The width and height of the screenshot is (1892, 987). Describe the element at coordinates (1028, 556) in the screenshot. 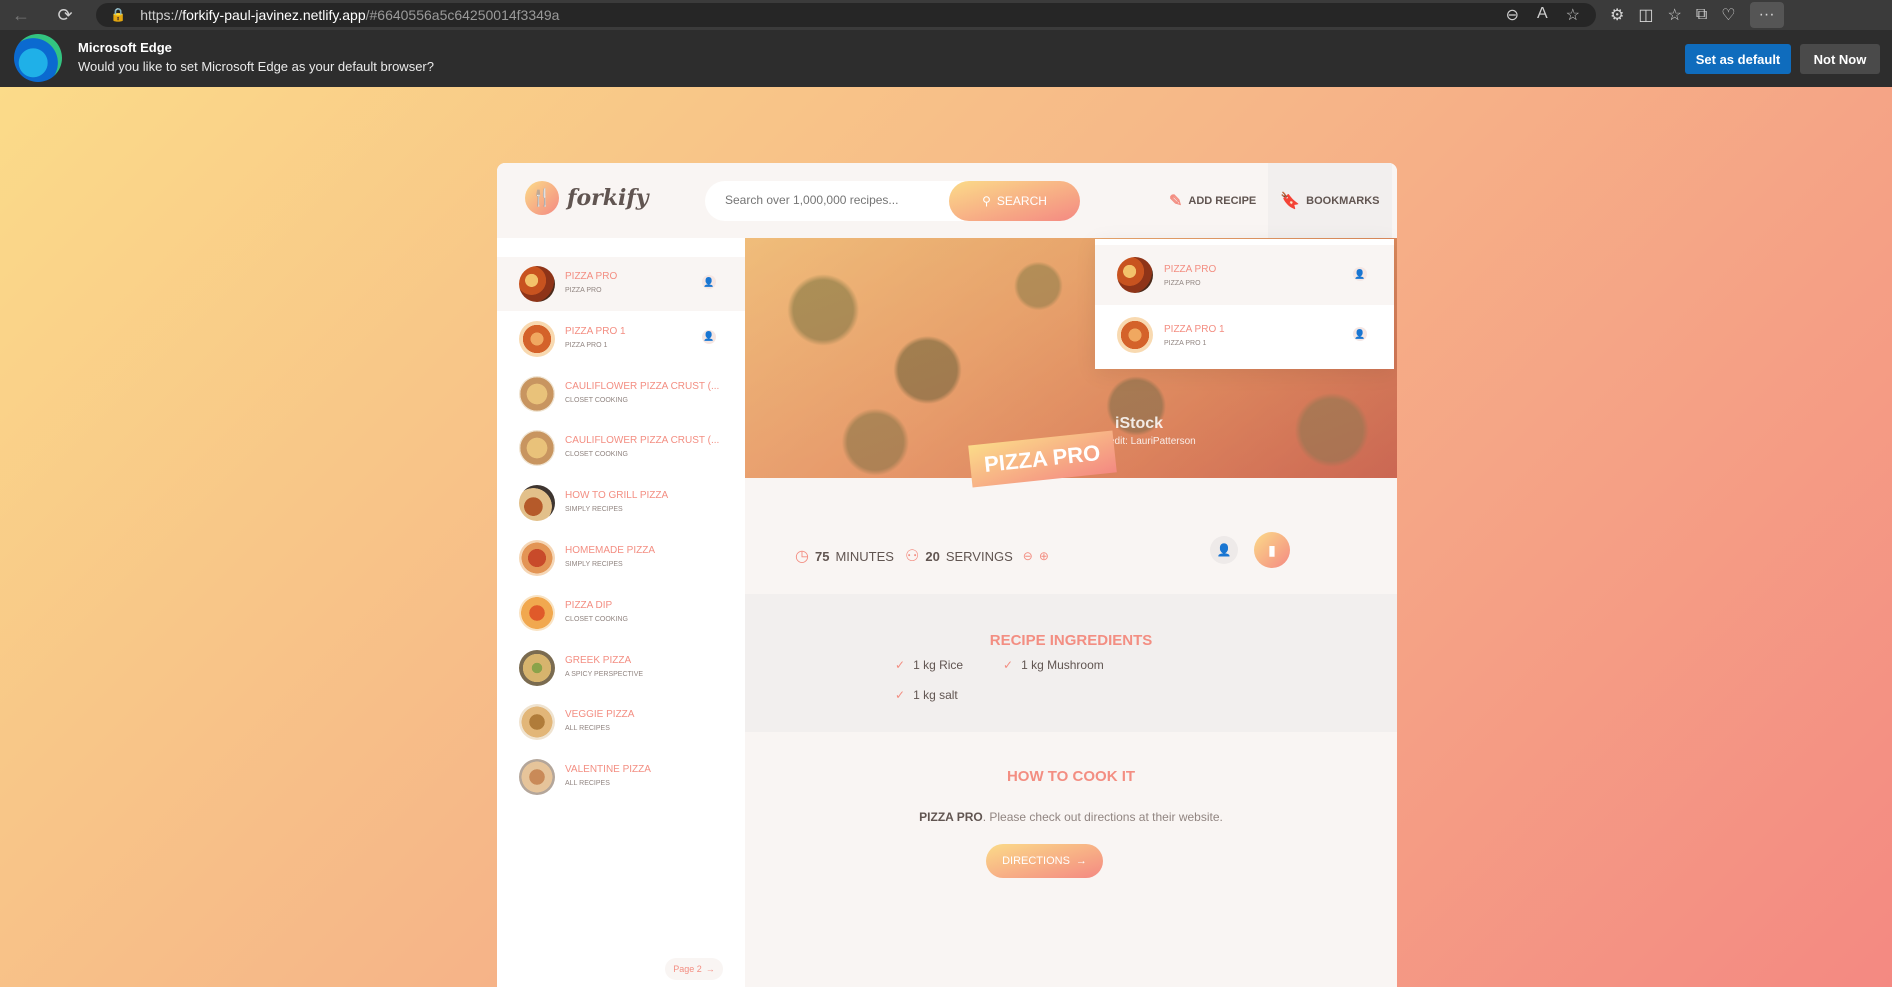

I see `minus-circle-icon: ⊖` at that location.